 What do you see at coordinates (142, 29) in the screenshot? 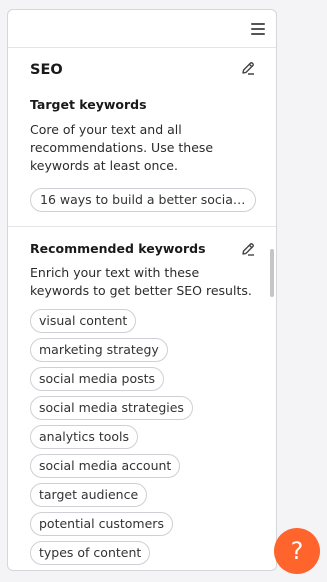
I see `panel-toolbar` at bounding box center [142, 29].